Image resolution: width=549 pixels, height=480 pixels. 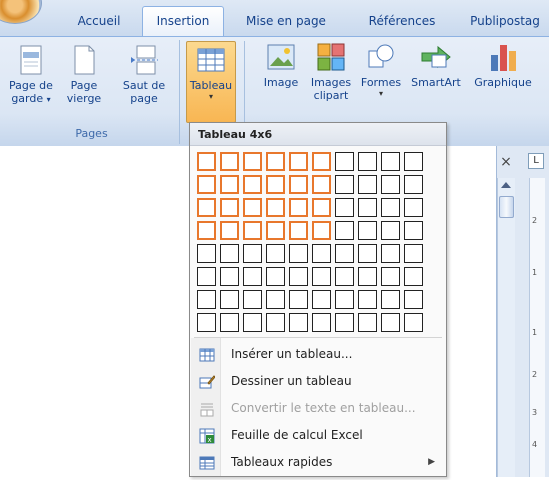 I want to click on shapes-button: Formes ▾, so click(x=381, y=70).